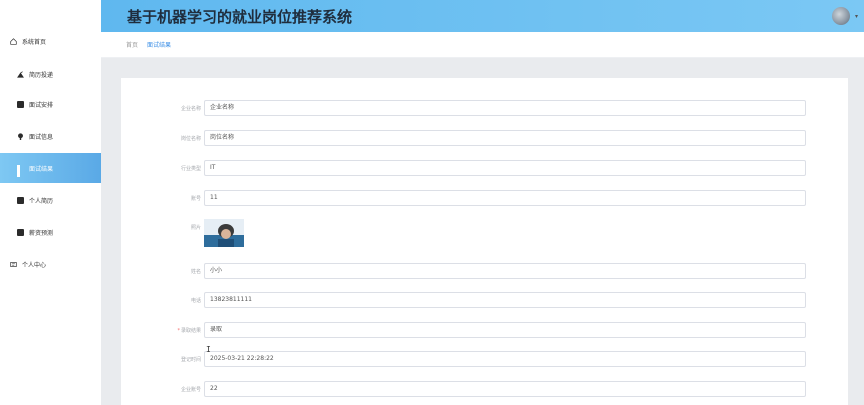 The width and height of the screenshot is (864, 405). Describe the element at coordinates (132, 44) in the screenshot. I see `breadcrumb-home: 首页` at that location.